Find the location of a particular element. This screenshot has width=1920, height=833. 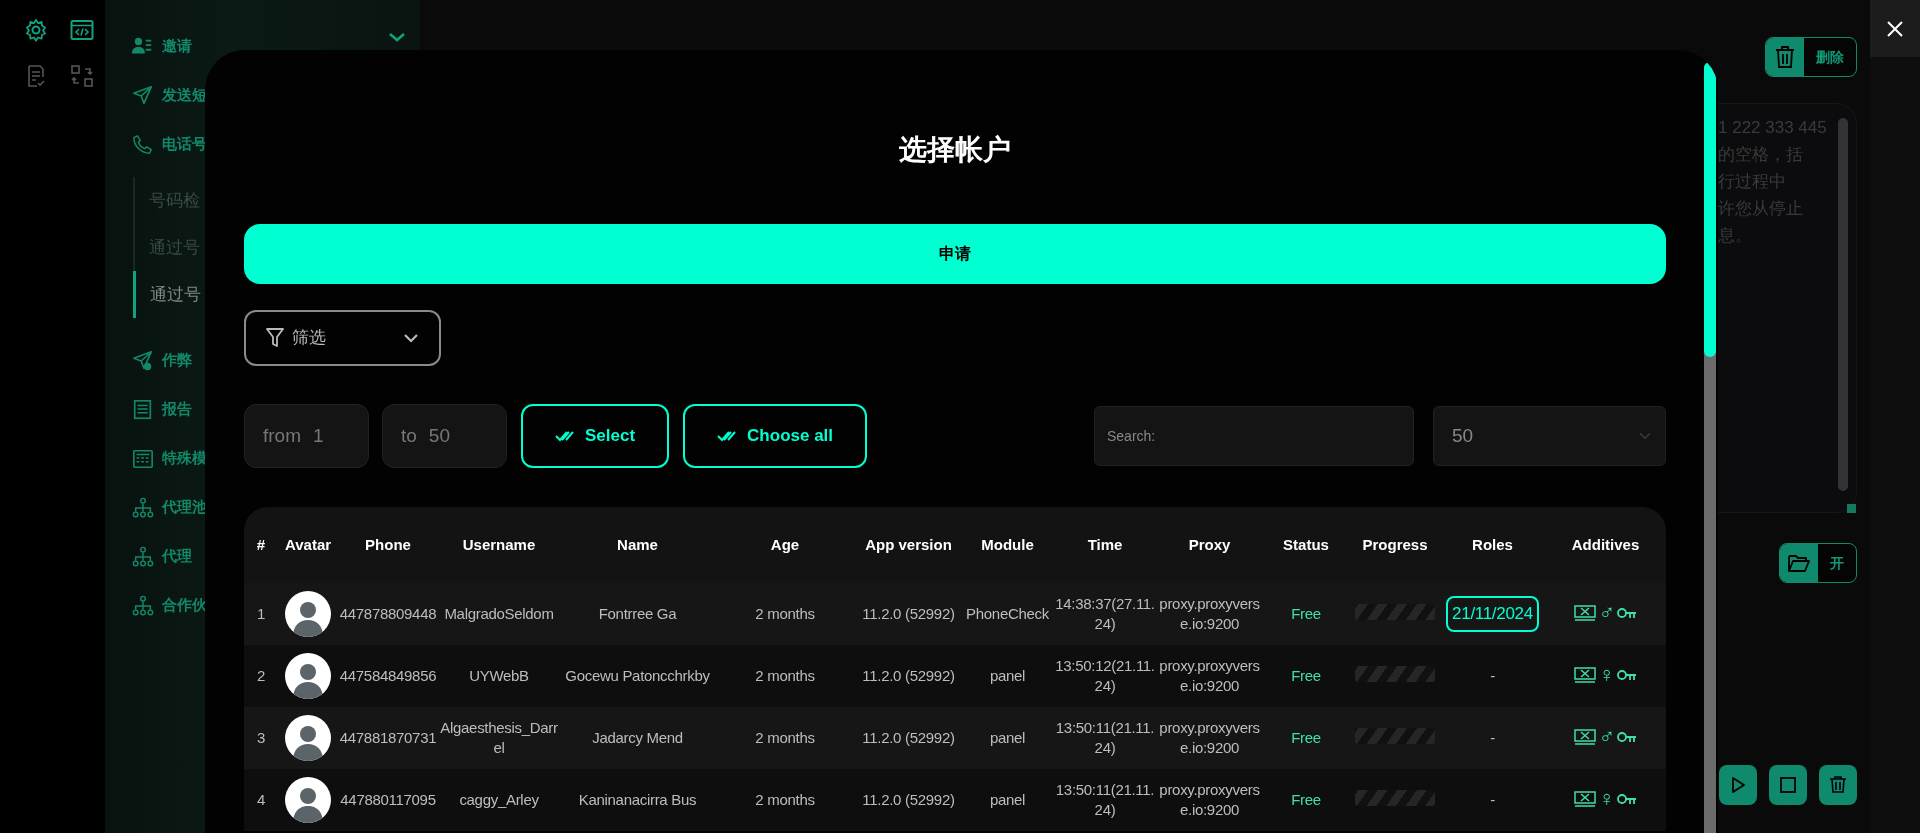

double-check-icon is located at coordinates (565, 436).